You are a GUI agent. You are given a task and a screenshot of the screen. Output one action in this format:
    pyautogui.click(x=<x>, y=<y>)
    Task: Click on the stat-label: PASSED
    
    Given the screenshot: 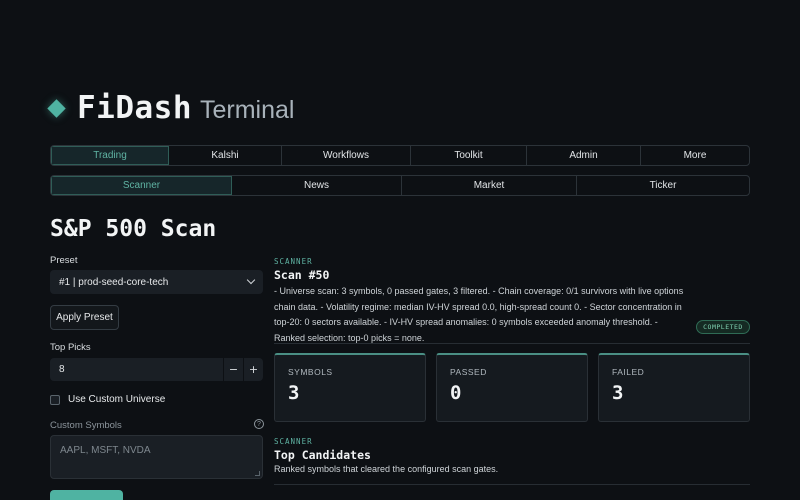 What is the action you would take?
    pyautogui.click(x=468, y=372)
    